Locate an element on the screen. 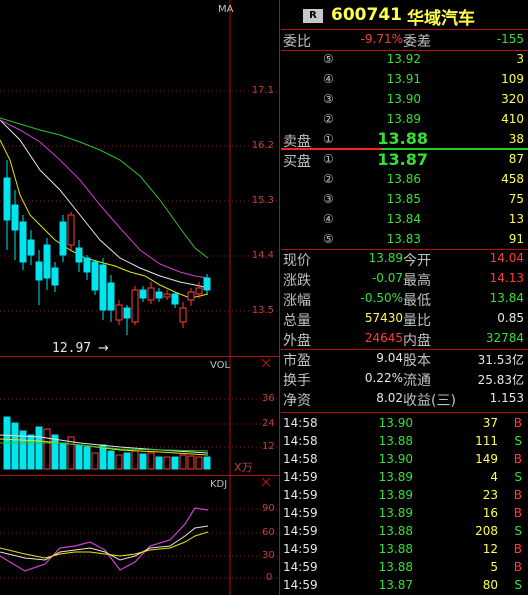 The height and width of the screenshot is (595, 528). quote-value: 24645 is located at coordinates (383, 338).